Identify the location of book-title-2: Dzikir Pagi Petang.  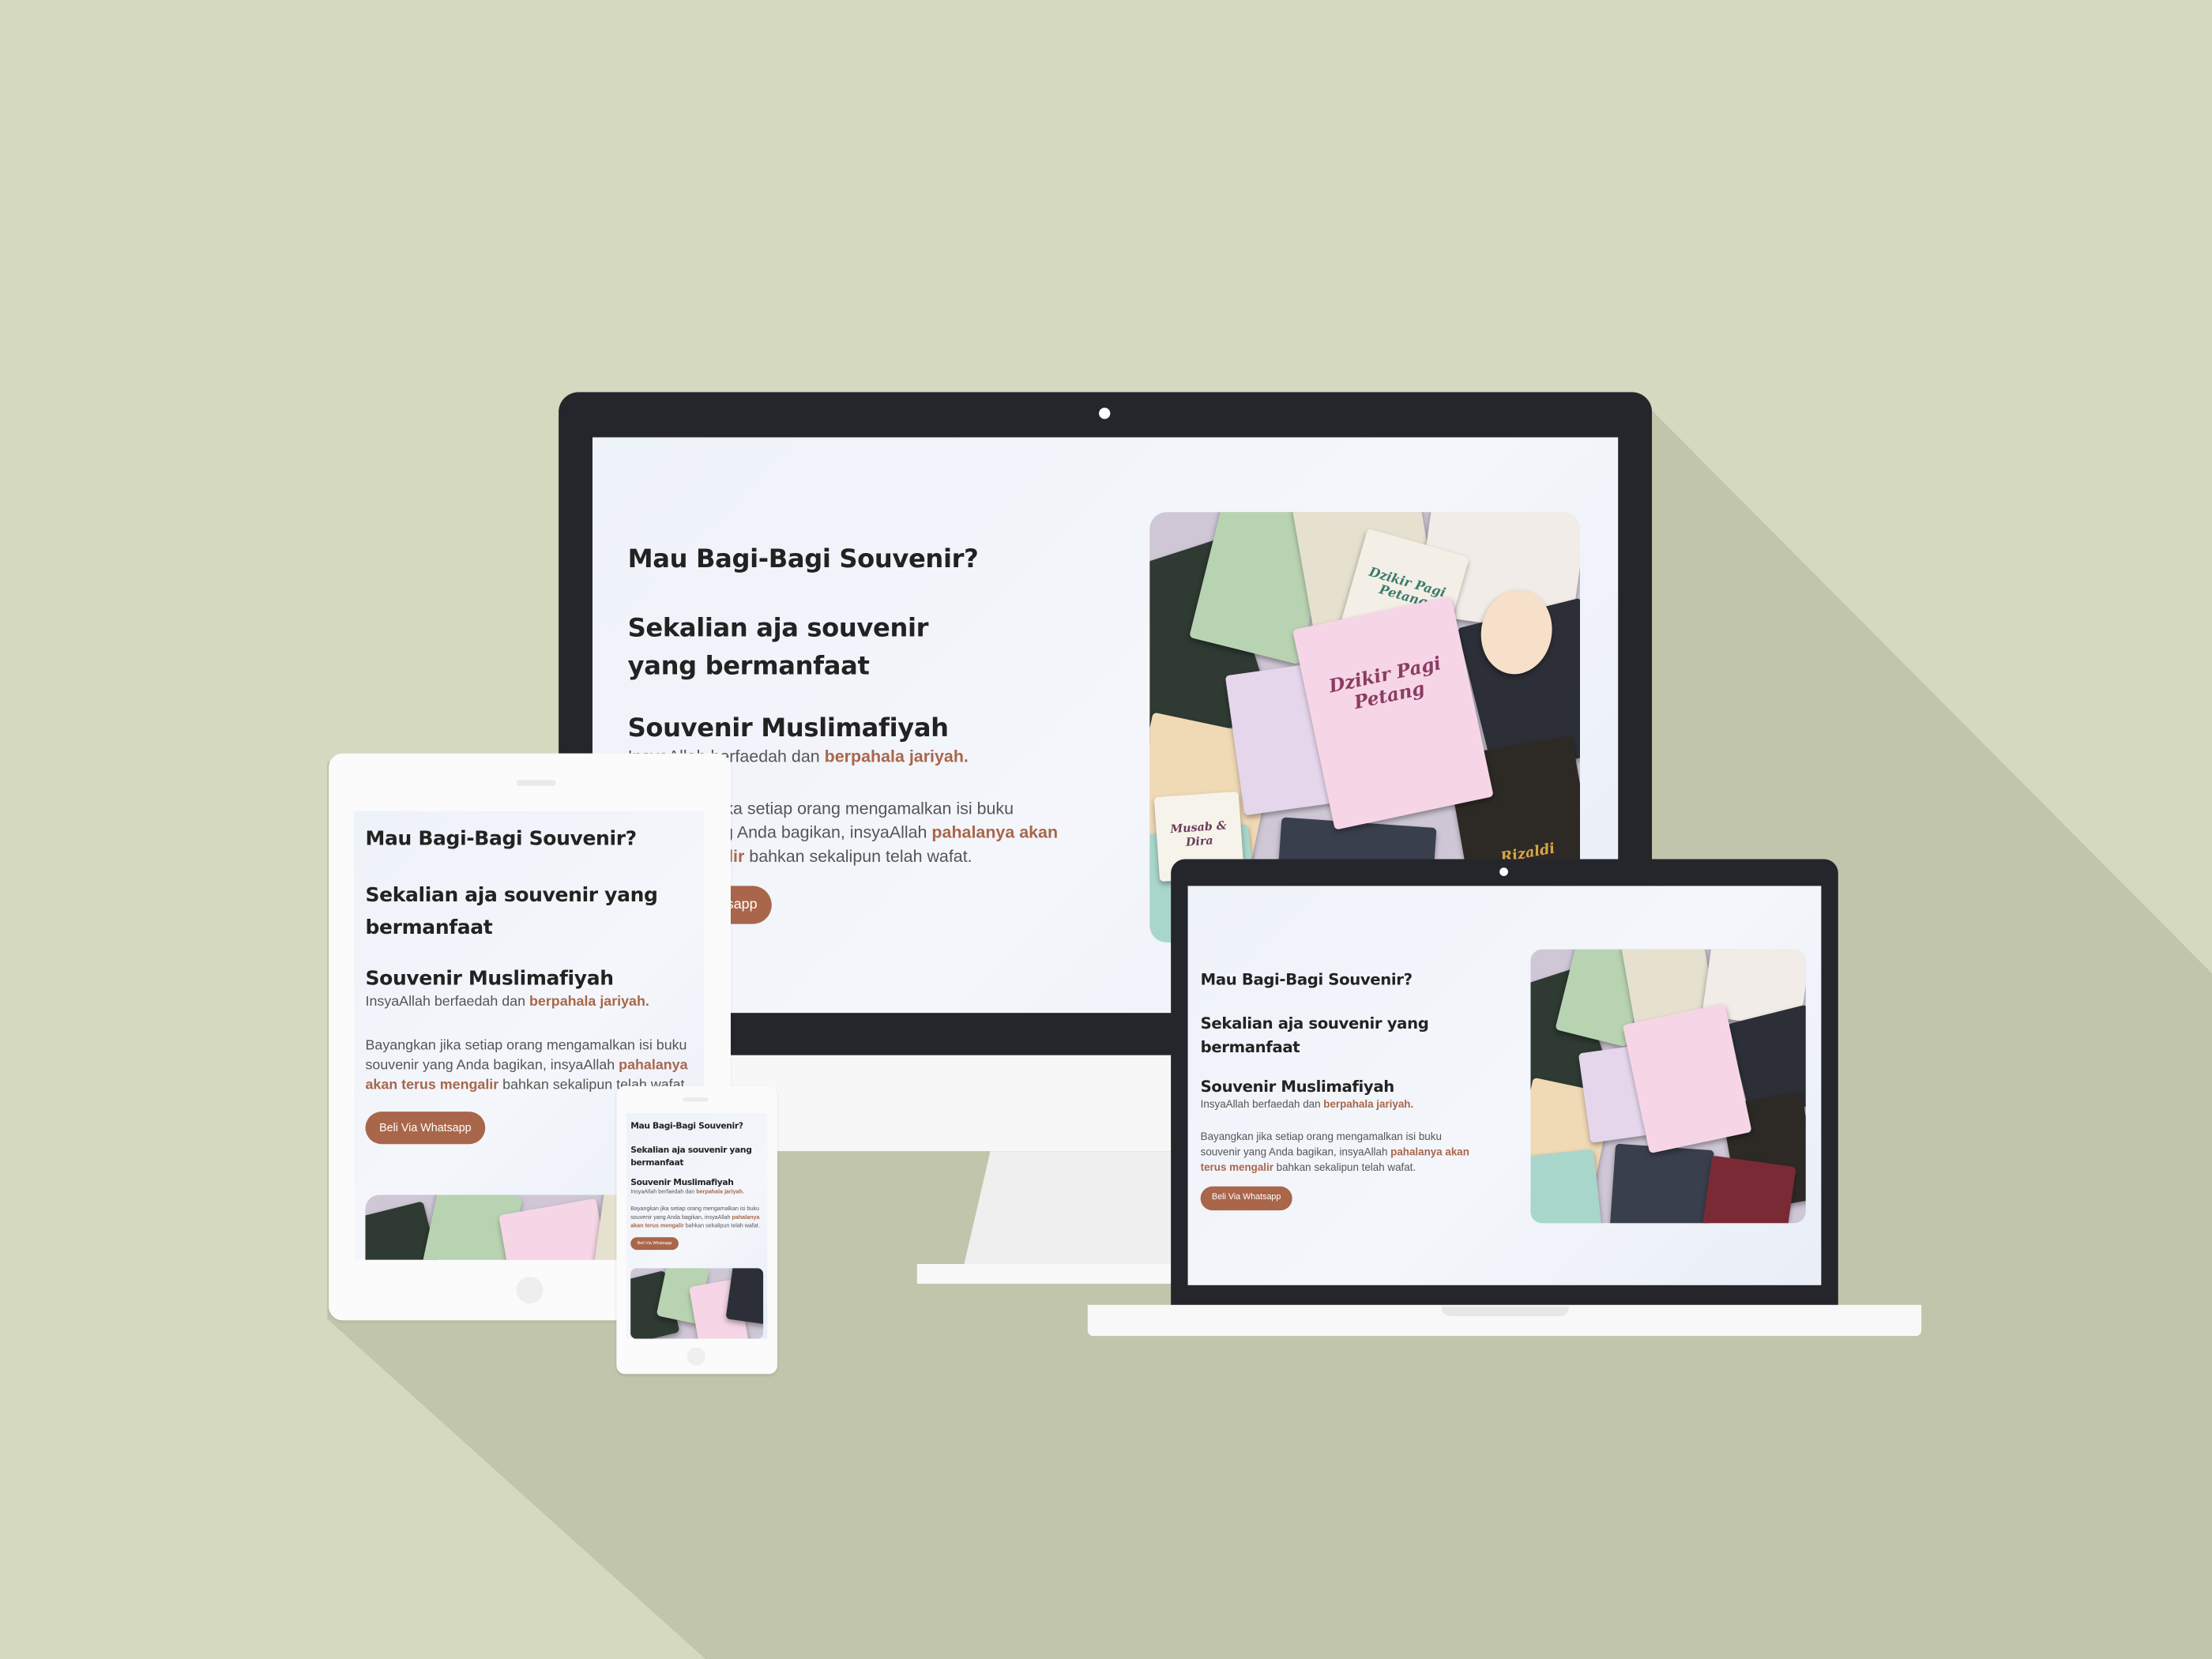
(1385, 684).